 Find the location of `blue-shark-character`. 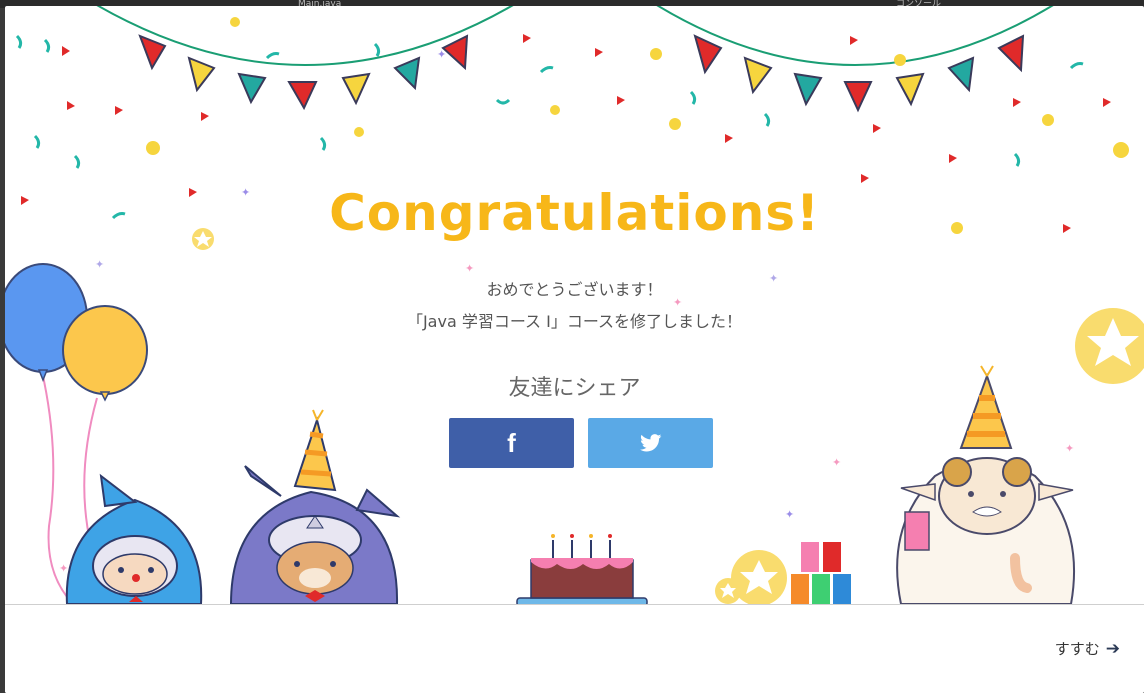

blue-shark-character is located at coordinates (134, 538).